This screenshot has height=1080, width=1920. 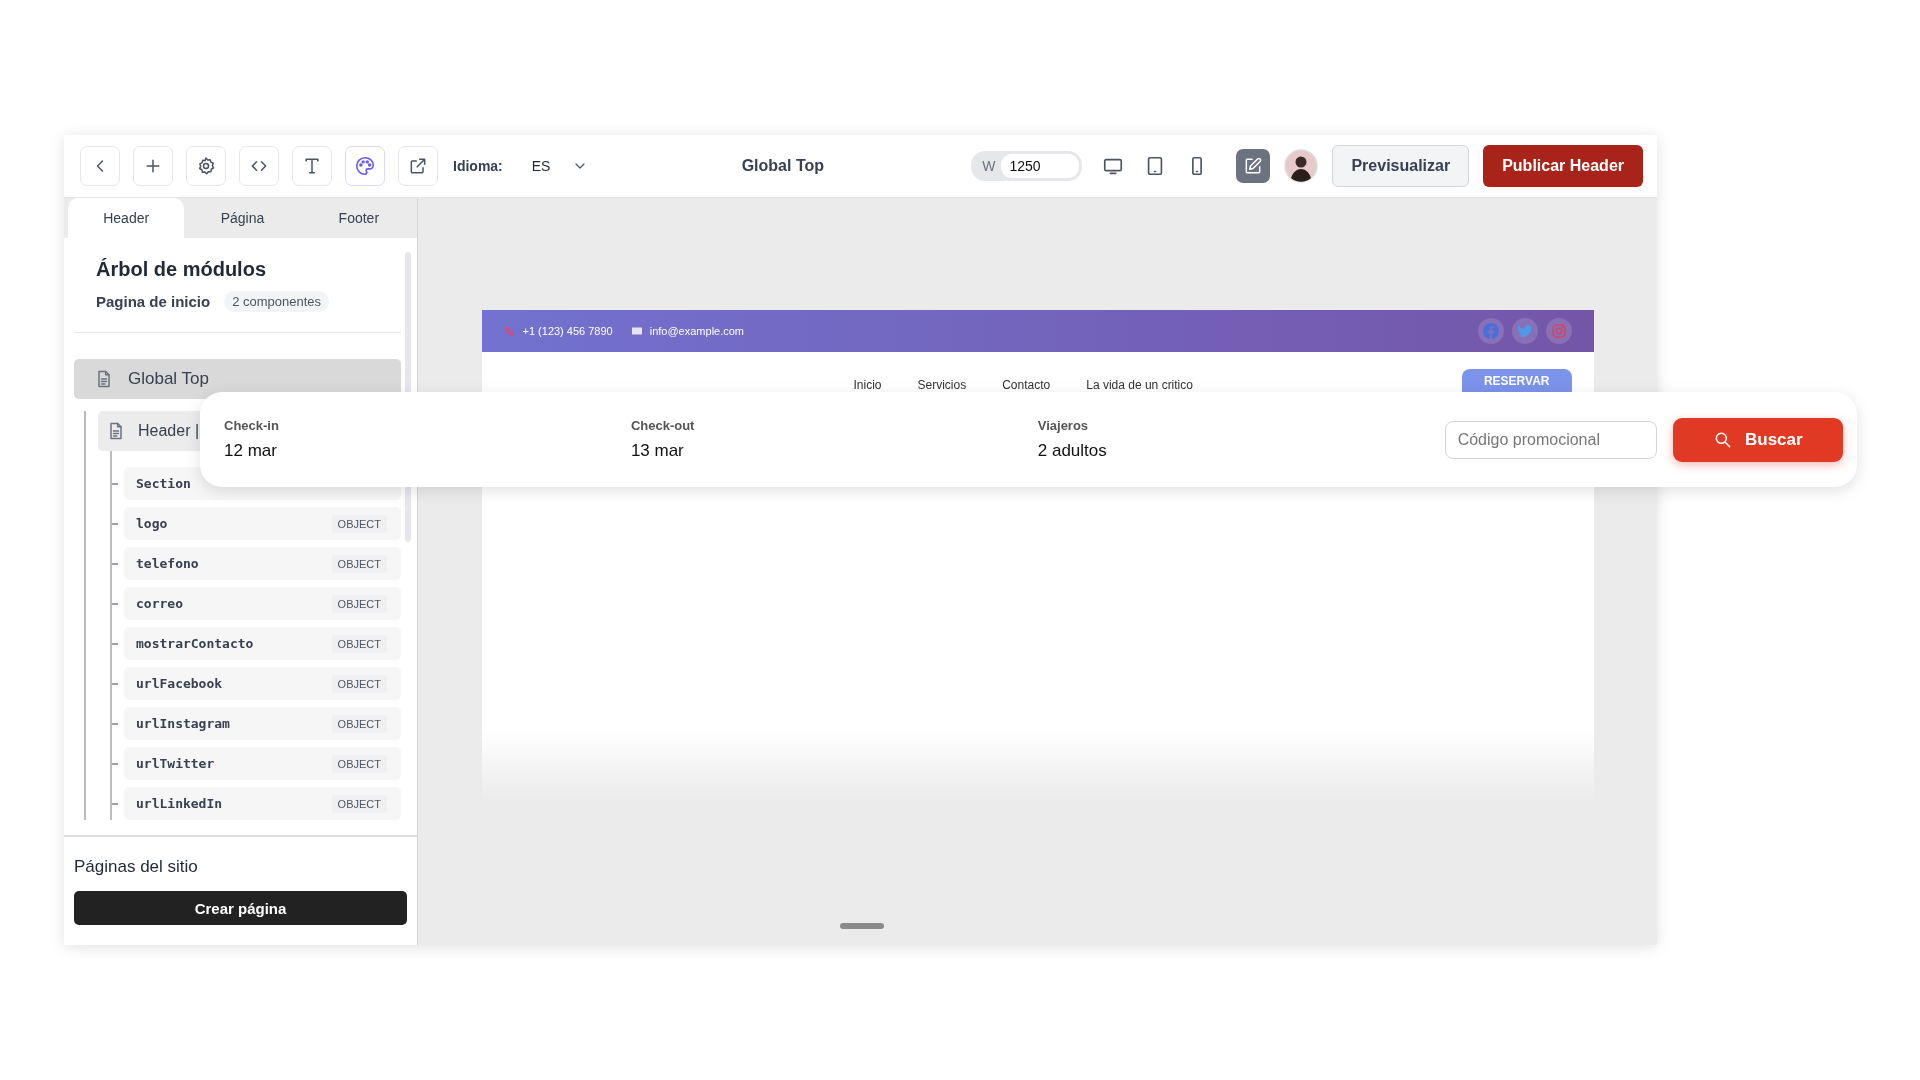 What do you see at coordinates (427, 451) in the screenshot?
I see `field-value: 12 mar` at bounding box center [427, 451].